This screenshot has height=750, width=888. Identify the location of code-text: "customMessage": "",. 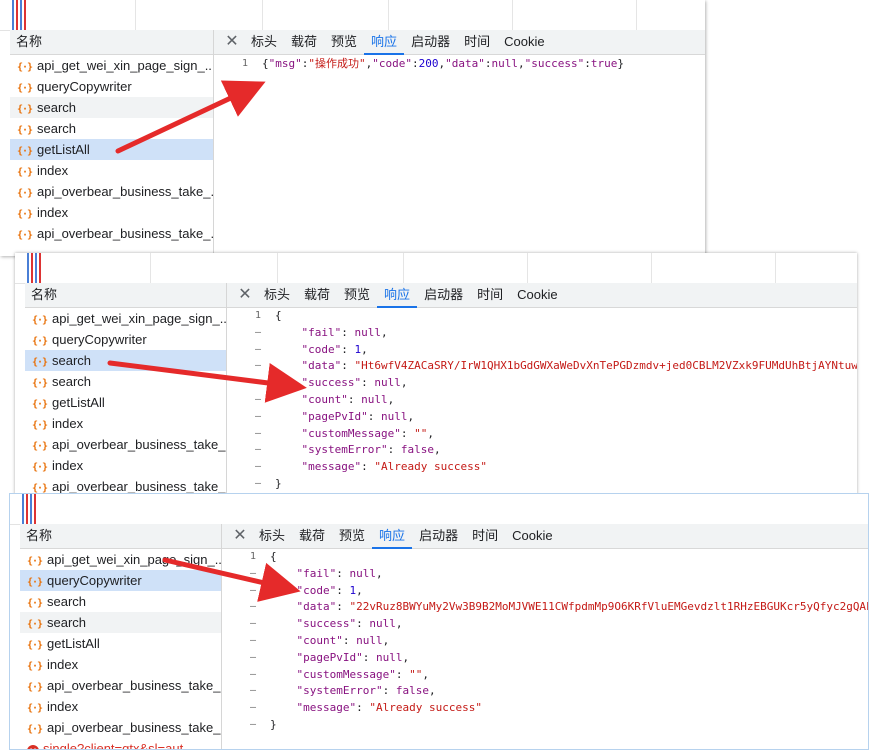
(367, 433).